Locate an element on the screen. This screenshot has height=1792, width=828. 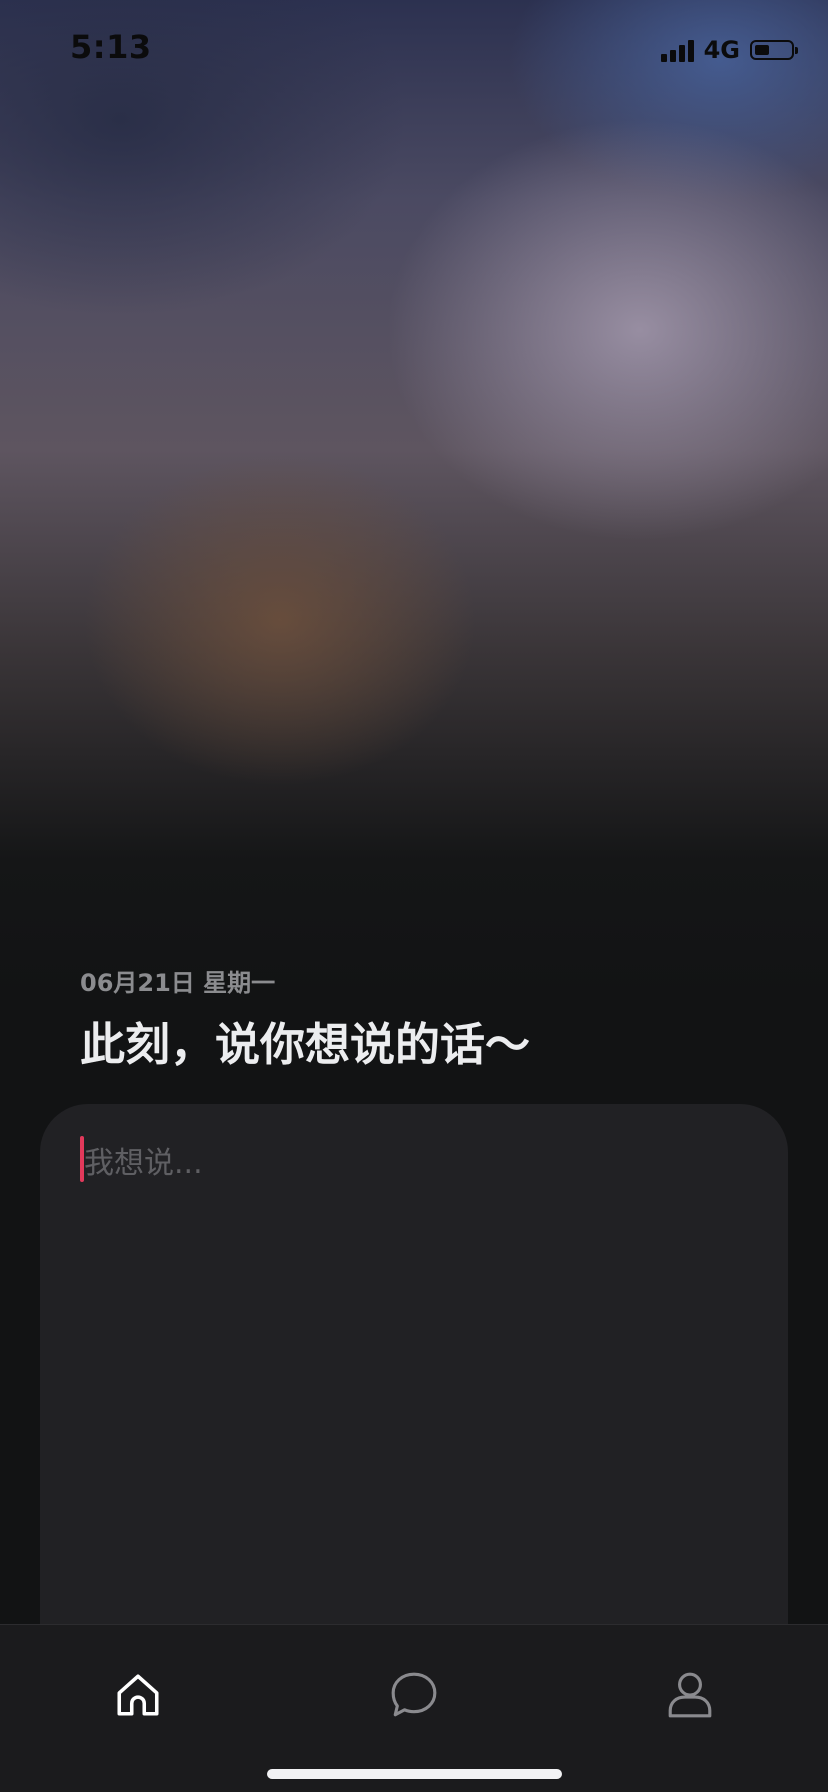
tab-profile is located at coordinates (690, 1695).